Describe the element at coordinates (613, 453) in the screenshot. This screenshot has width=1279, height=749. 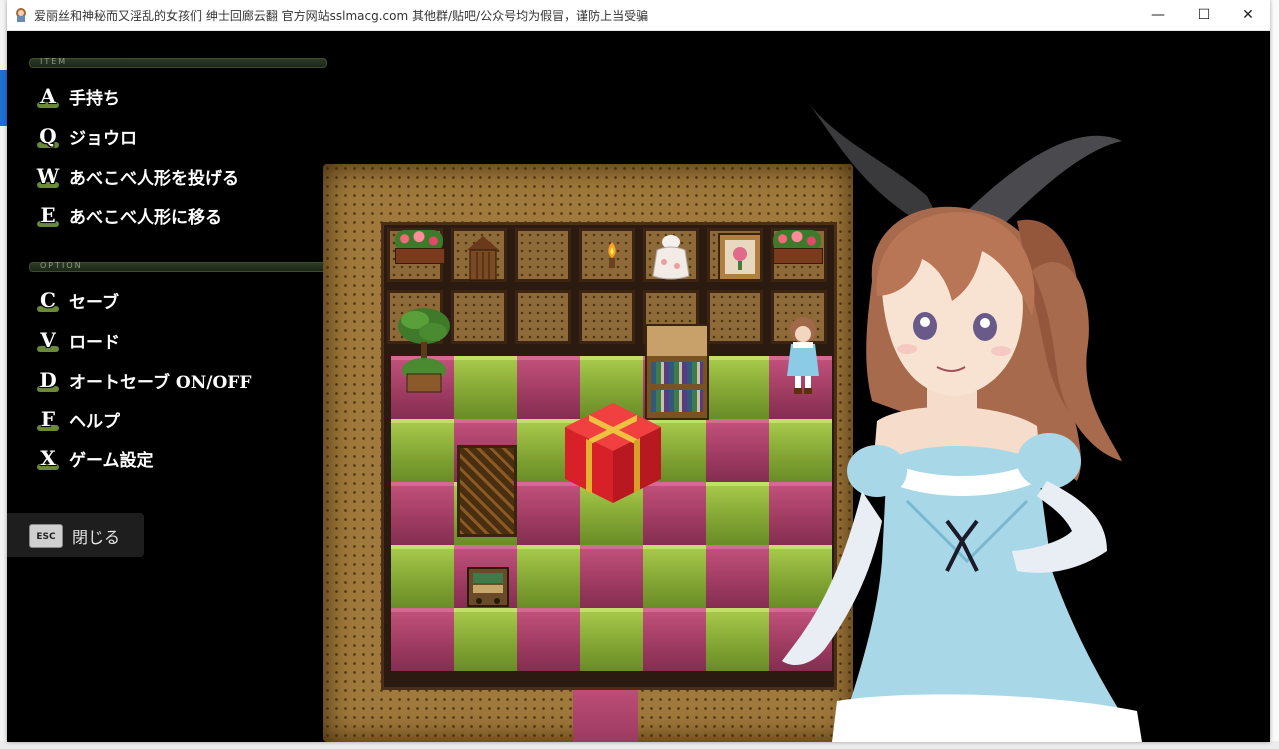
I see `gift-box-icon` at that location.